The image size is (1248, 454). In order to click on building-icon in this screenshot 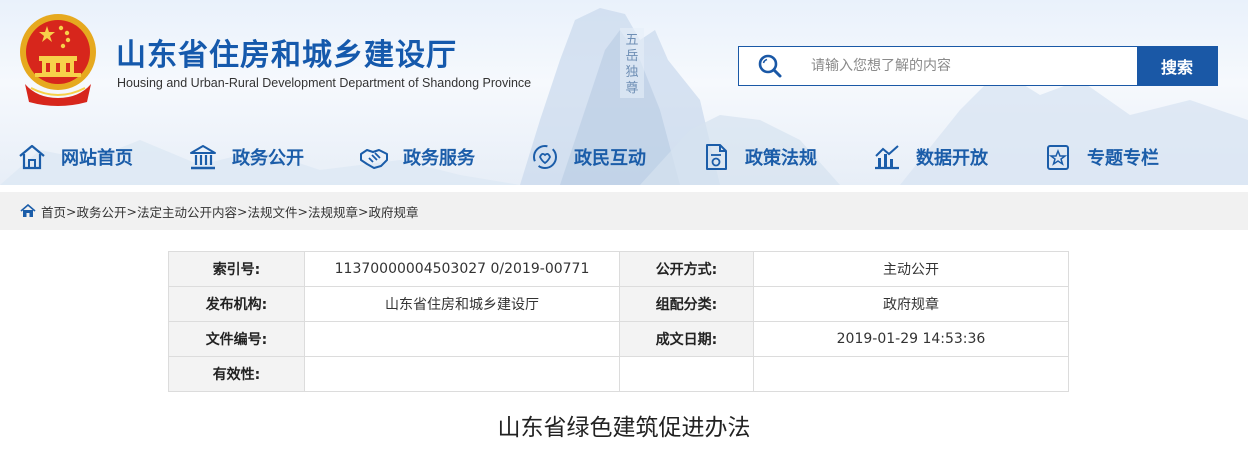, I will do `click(203, 157)`.